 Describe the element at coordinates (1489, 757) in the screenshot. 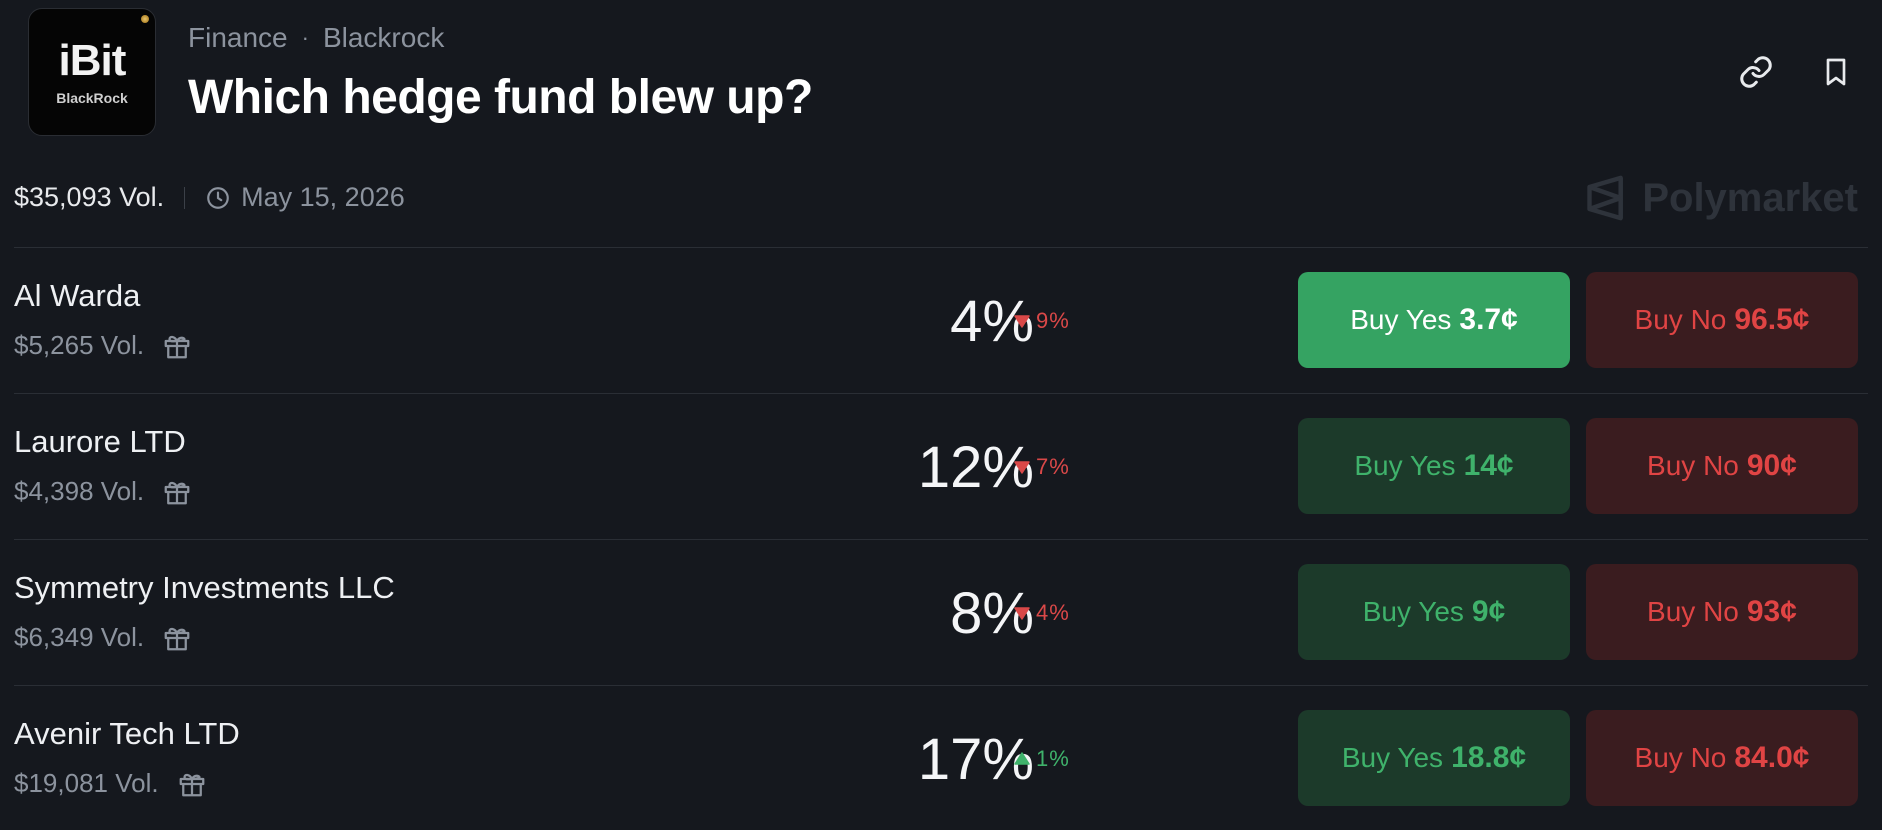

I see `buy-yes-price: 18.8¢` at that location.